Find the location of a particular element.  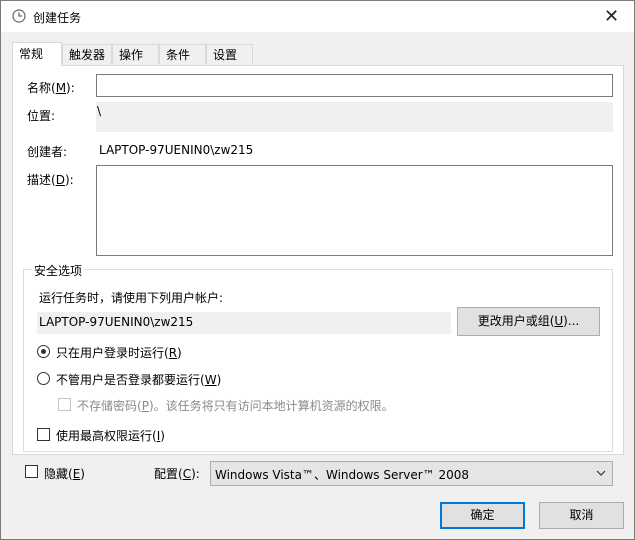

tab-label: 常规 is located at coordinates (31, 54).